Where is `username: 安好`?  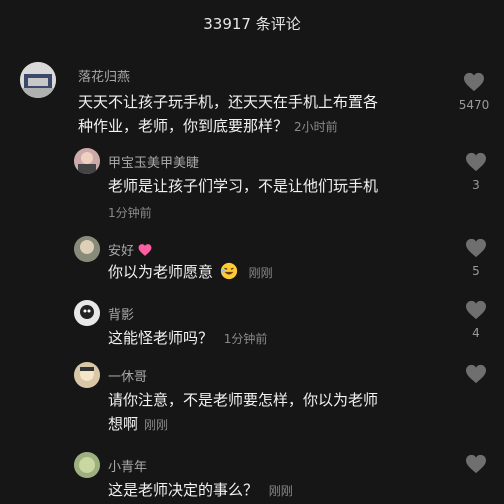 username: 安好 is located at coordinates (121, 251).